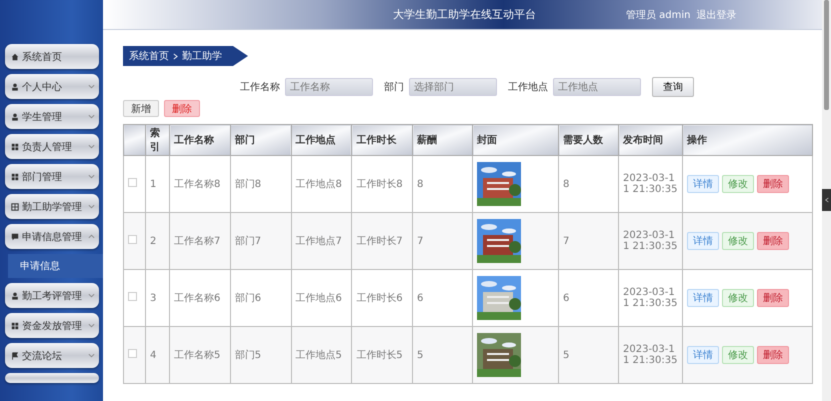 This screenshot has width=831, height=401. Describe the element at coordinates (382, 140) in the screenshot. I see `column-header: 工作时长` at that location.